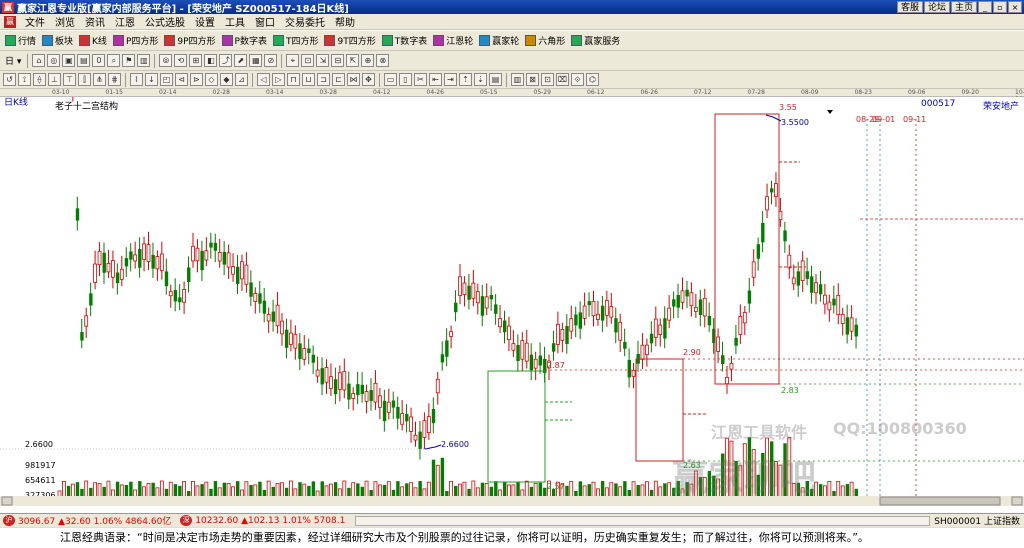 The width and height of the screenshot is (1024, 548). What do you see at coordinates (95, 21) in the screenshot?
I see `menu-news: 资讯` at bounding box center [95, 21].